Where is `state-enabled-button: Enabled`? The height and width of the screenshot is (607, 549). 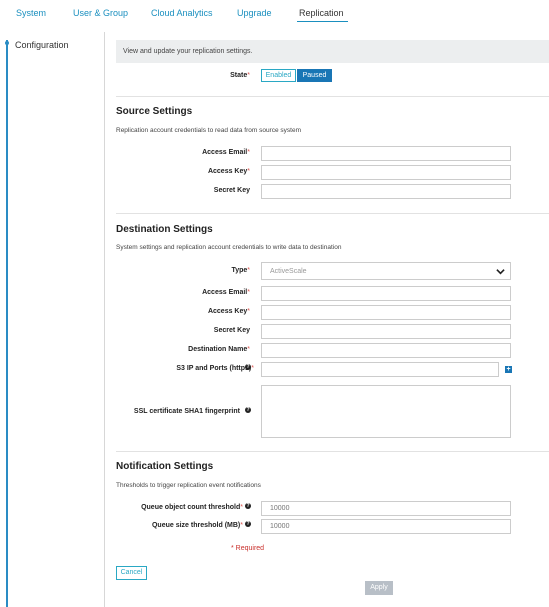 state-enabled-button: Enabled is located at coordinates (278, 75).